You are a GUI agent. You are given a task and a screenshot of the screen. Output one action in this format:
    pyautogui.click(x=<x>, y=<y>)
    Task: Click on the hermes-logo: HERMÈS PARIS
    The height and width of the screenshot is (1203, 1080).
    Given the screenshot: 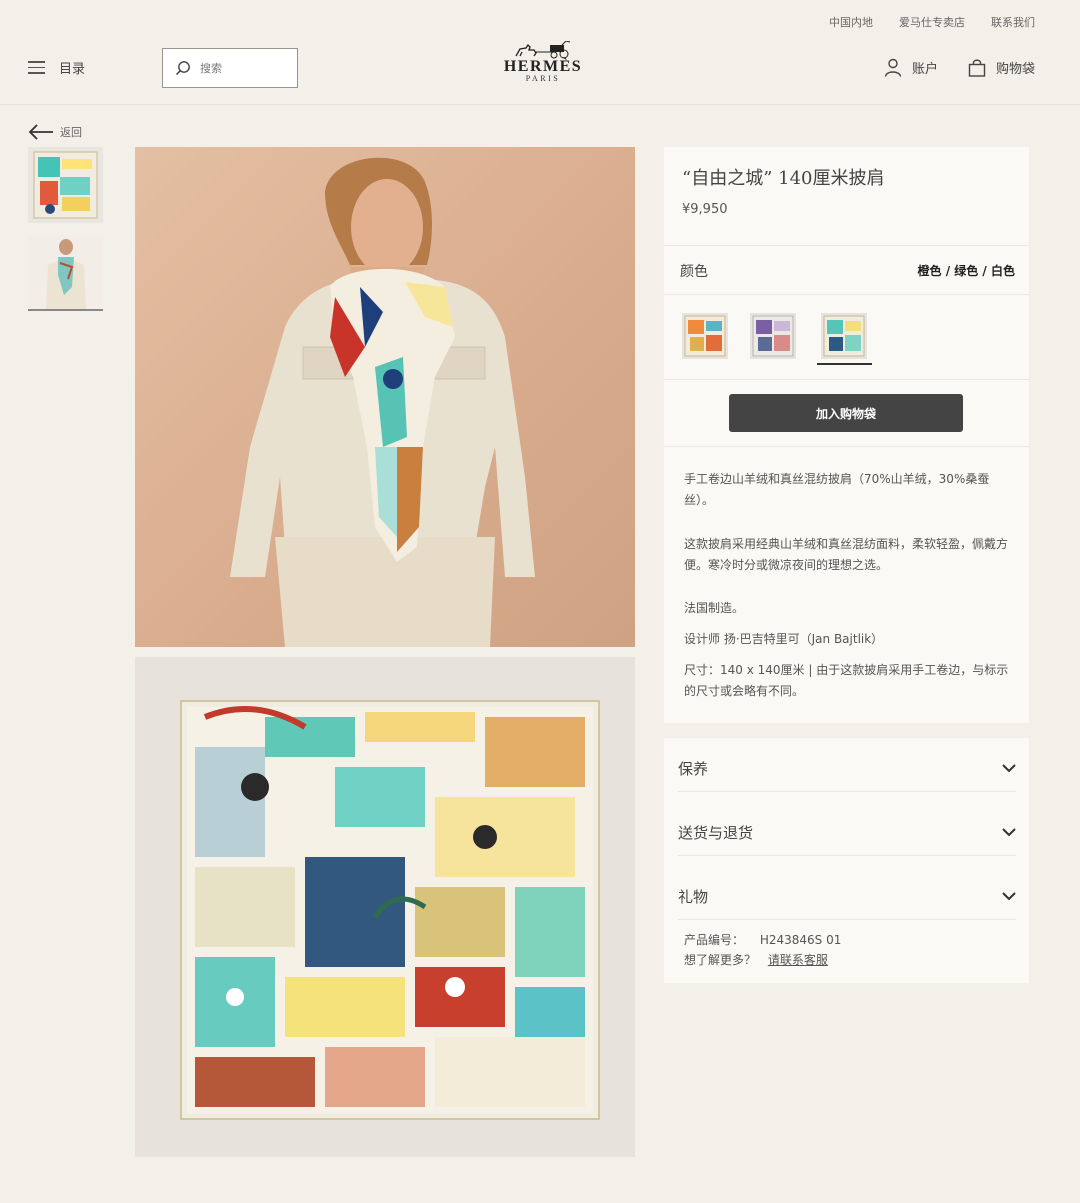 What is the action you would take?
    pyautogui.click(x=543, y=67)
    